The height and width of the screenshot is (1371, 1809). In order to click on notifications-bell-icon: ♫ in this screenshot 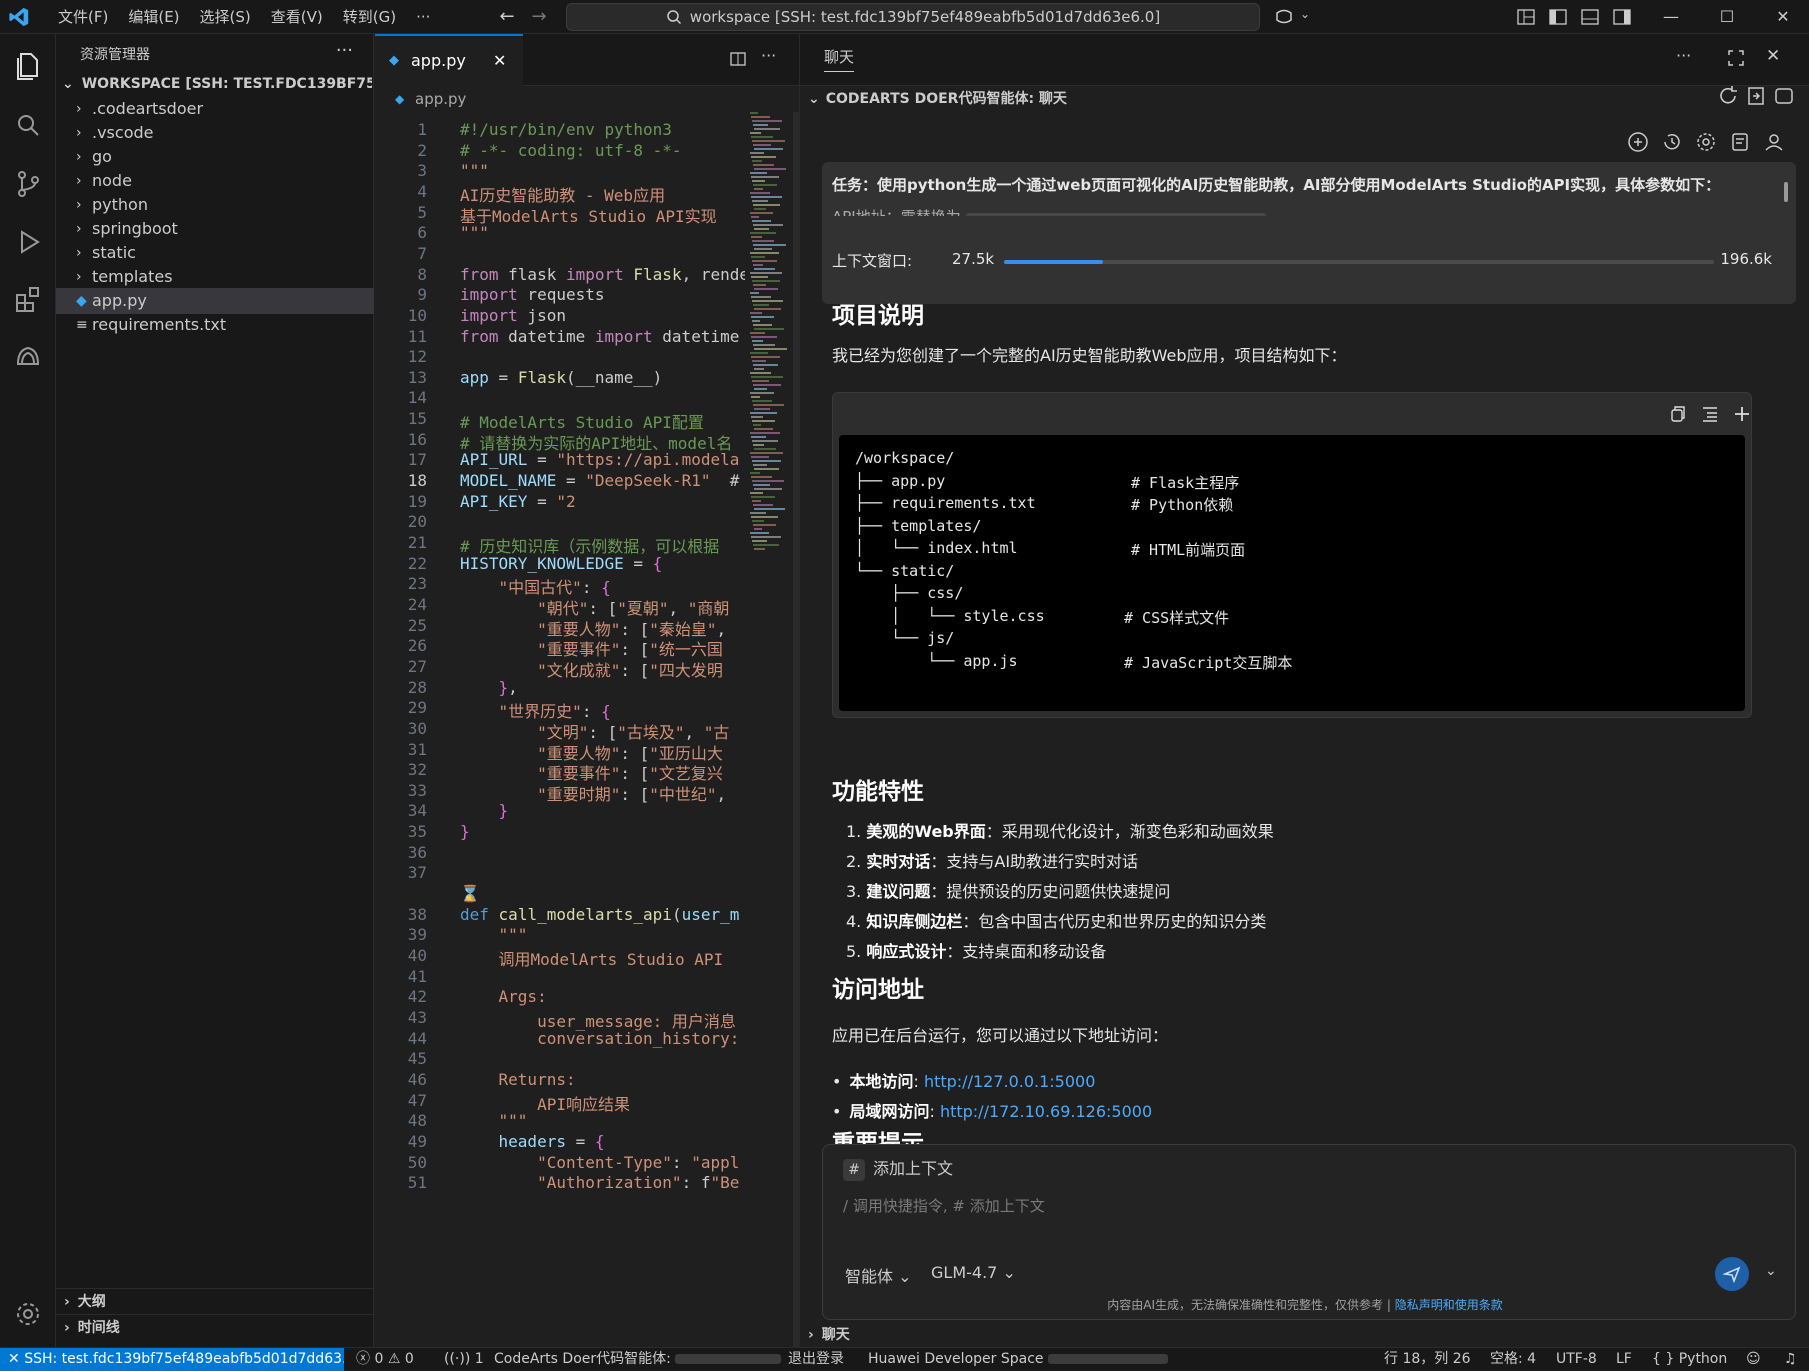, I will do `click(1790, 1359)`.